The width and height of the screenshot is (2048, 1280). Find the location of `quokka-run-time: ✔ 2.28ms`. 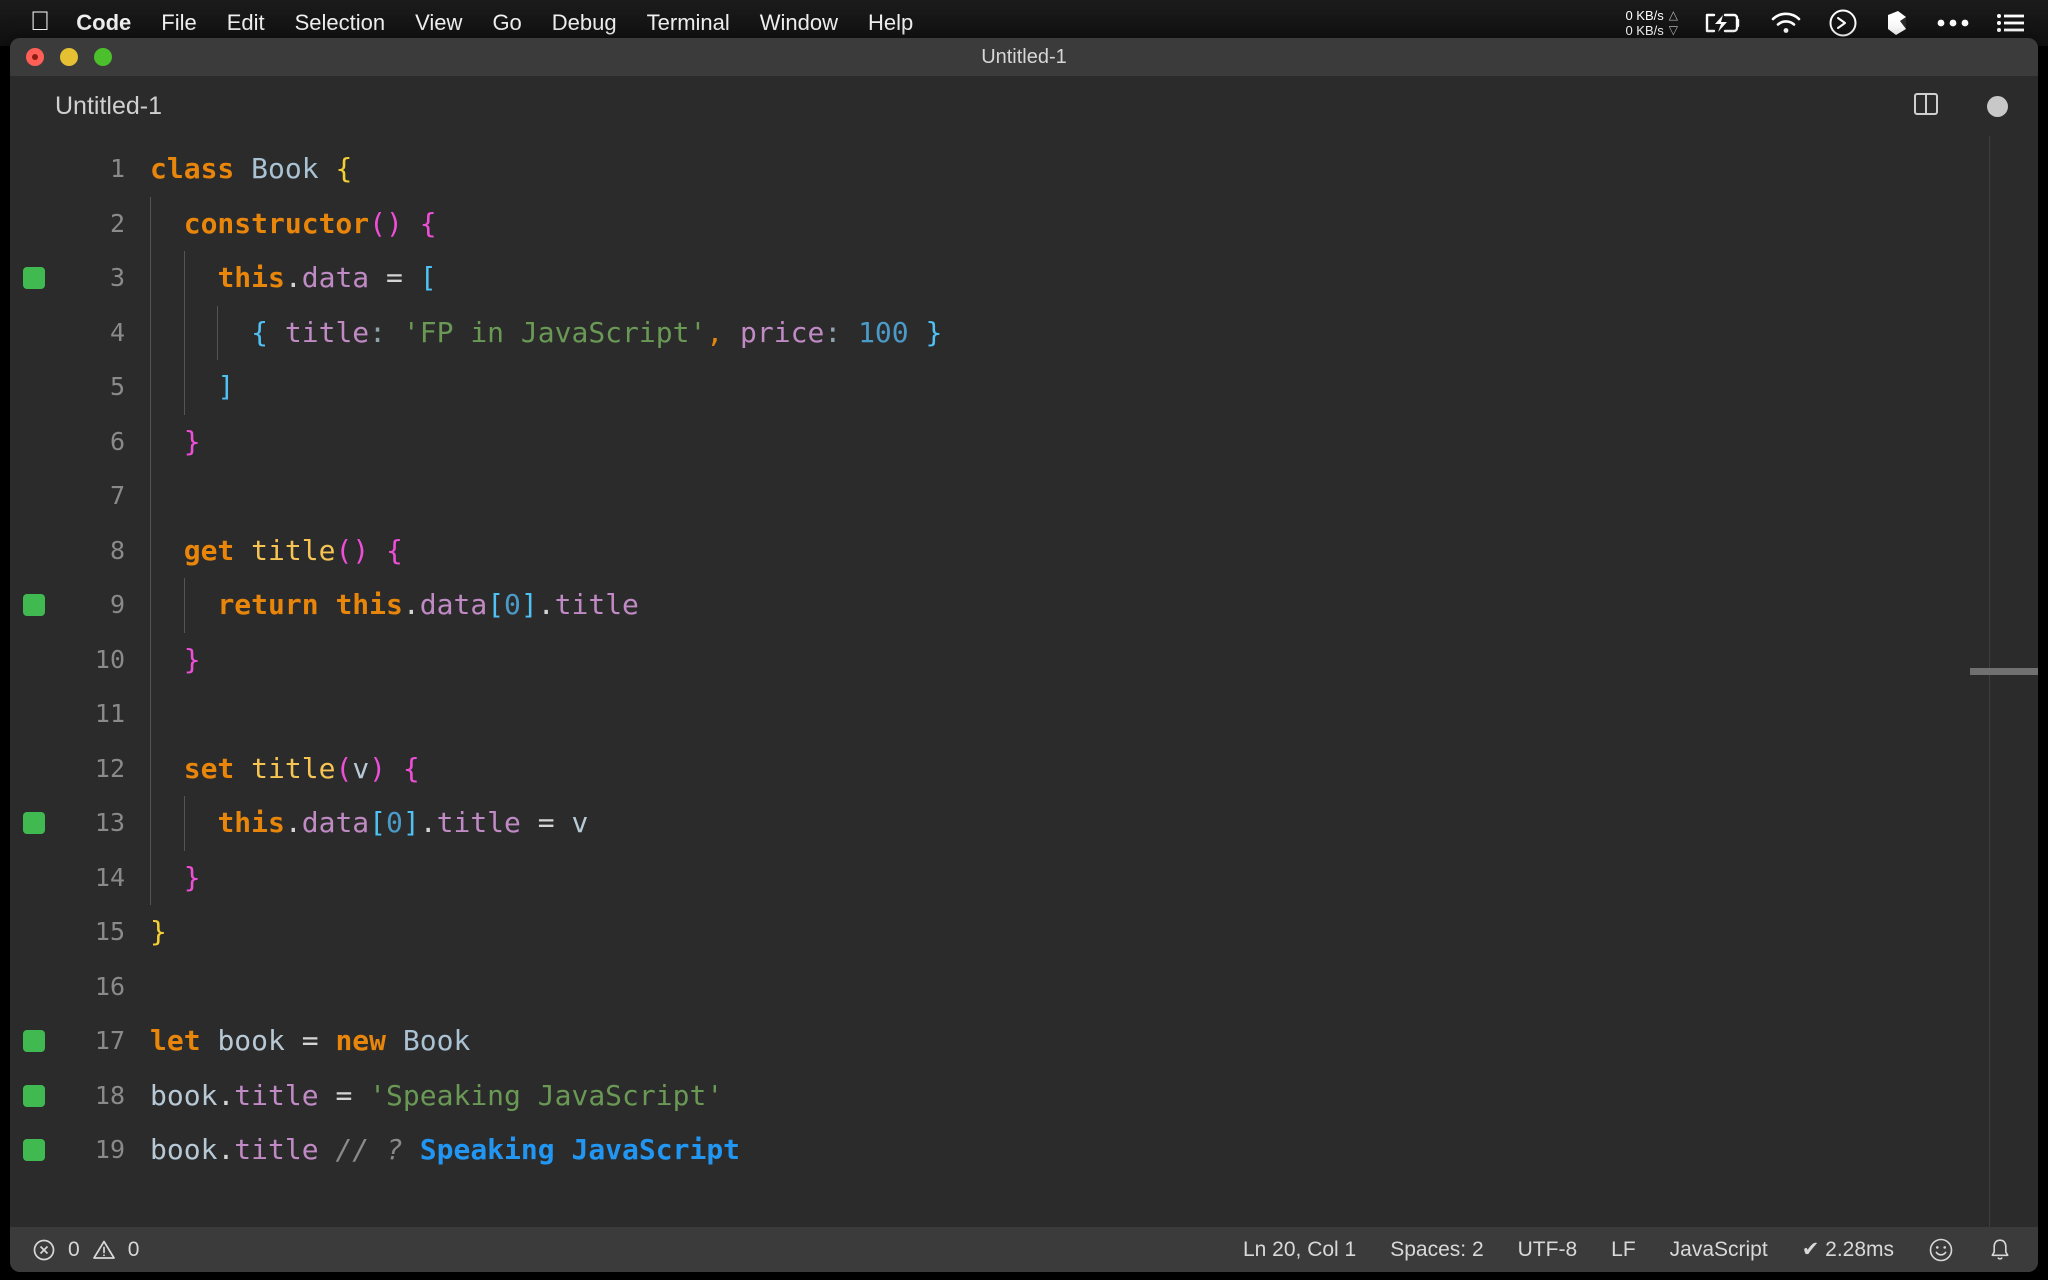

quokka-run-time: ✔ 2.28ms is located at coordinates (1848, 1249).